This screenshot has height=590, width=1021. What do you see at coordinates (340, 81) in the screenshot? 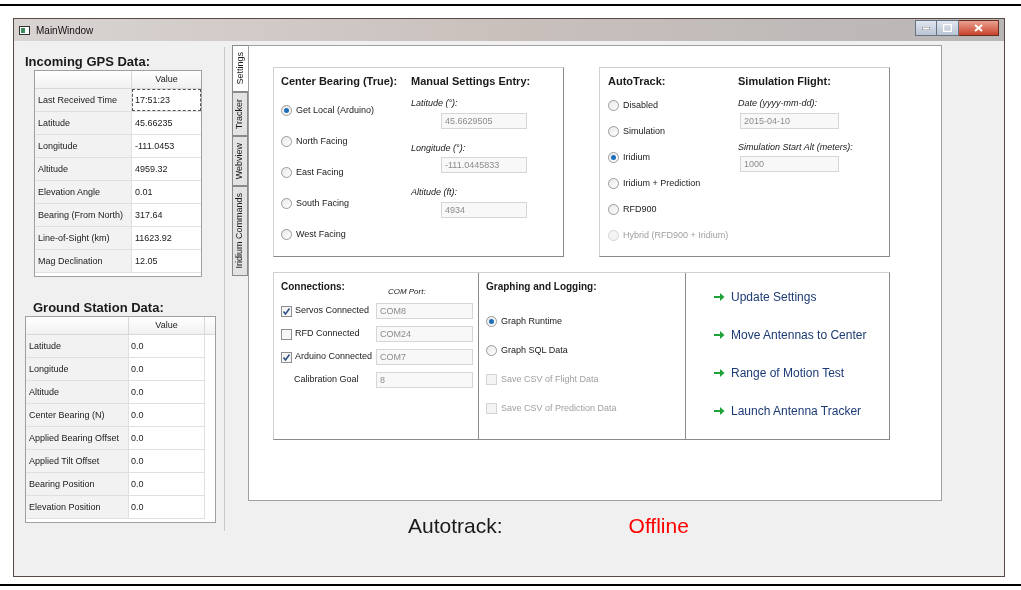
I see `group-title: Center Bearing (True):` at bounding box center [340, 81].